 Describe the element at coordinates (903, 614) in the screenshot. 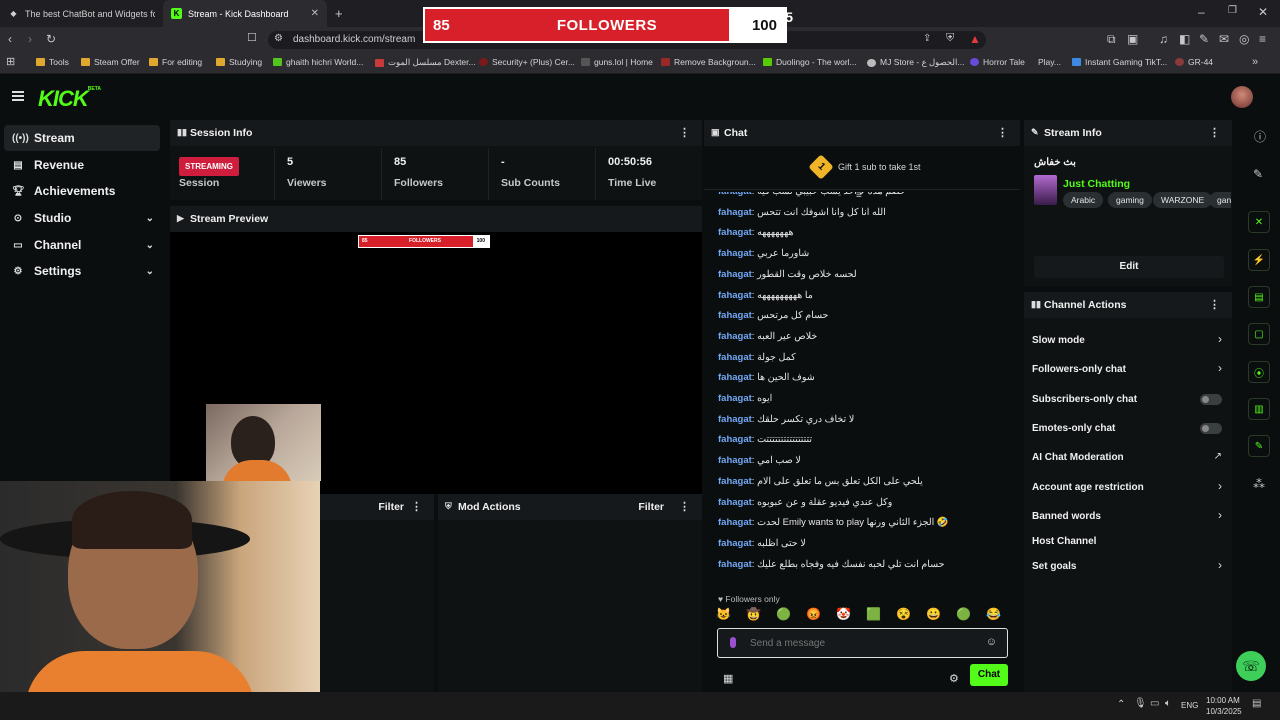

I see `emote-button: 😵` at that location.